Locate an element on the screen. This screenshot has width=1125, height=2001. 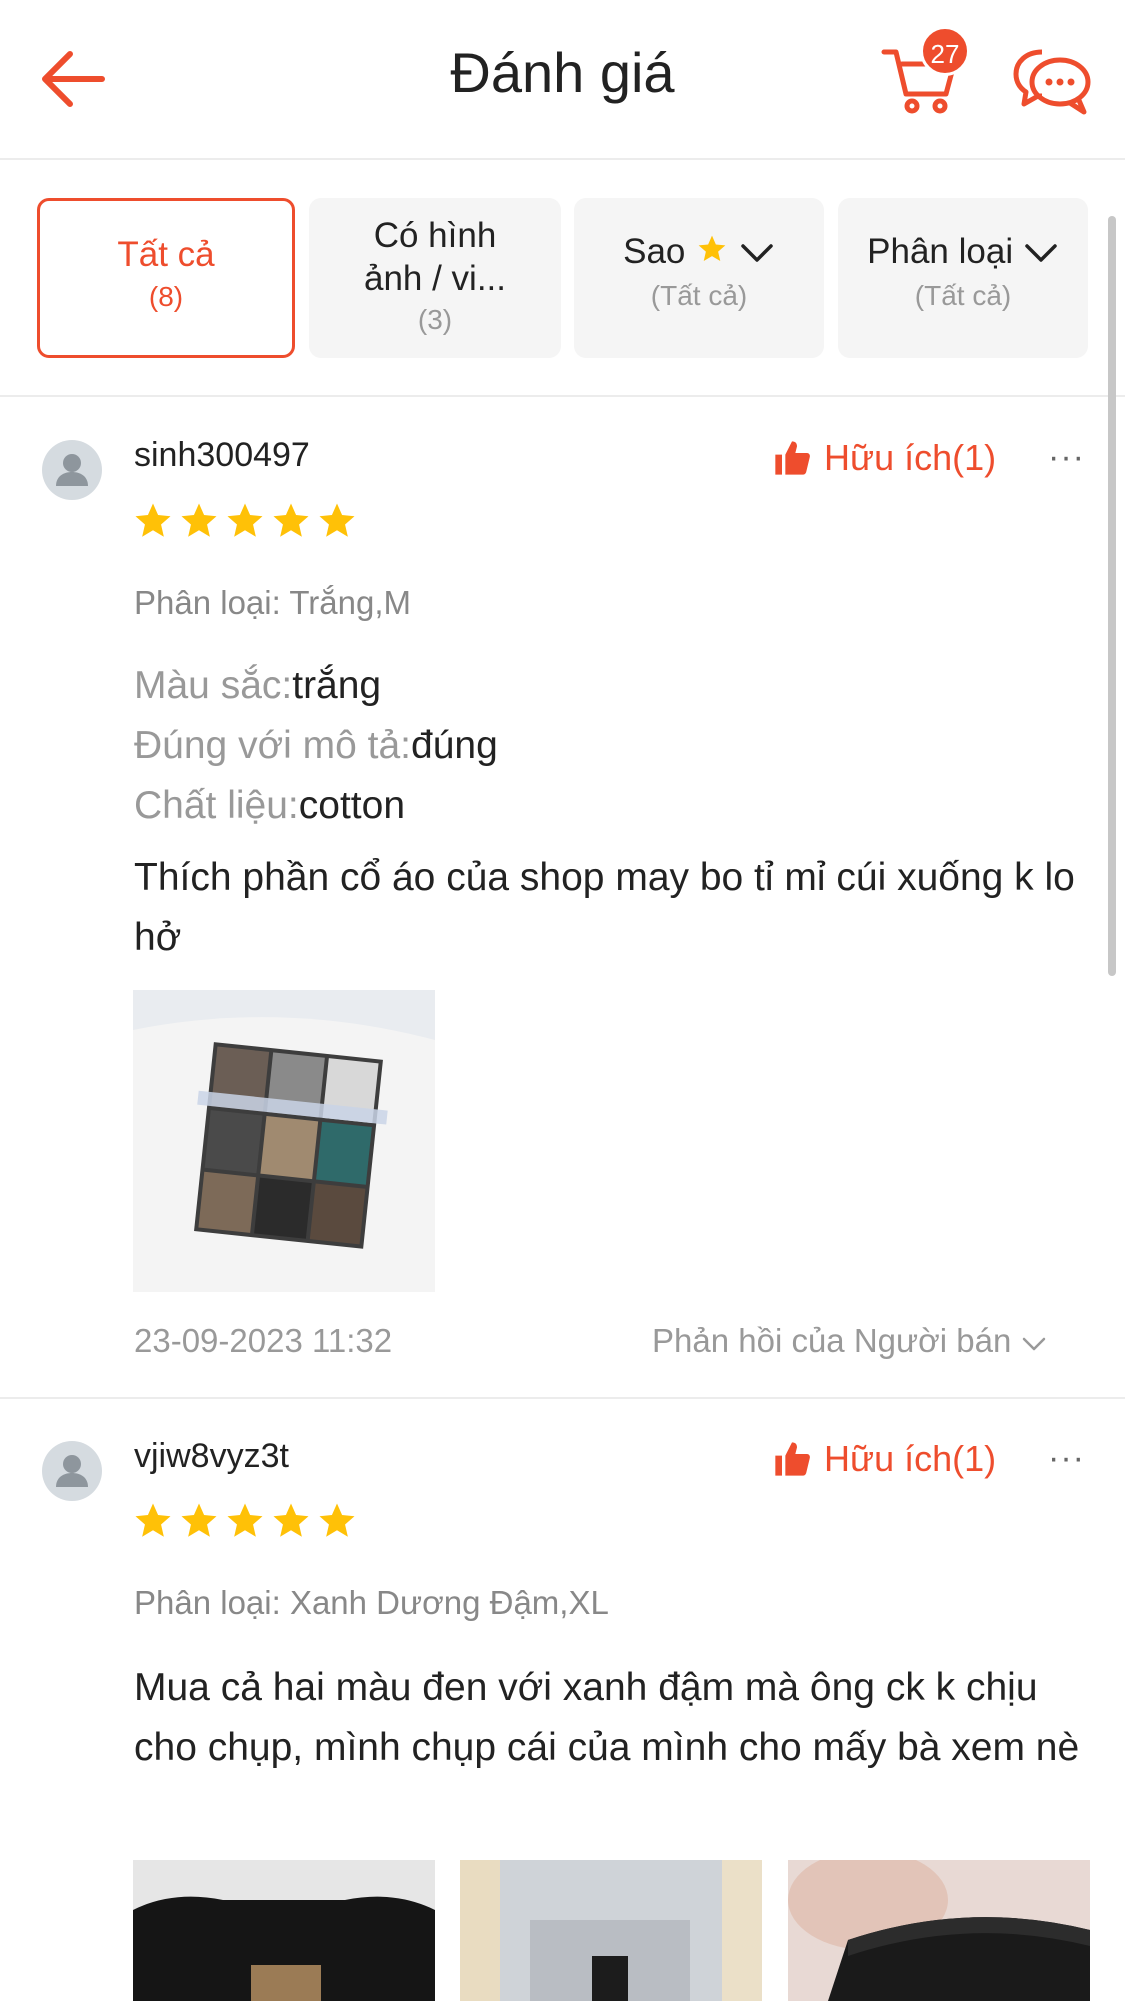
attribute-value: đúng is located at coordinates (454, 745).